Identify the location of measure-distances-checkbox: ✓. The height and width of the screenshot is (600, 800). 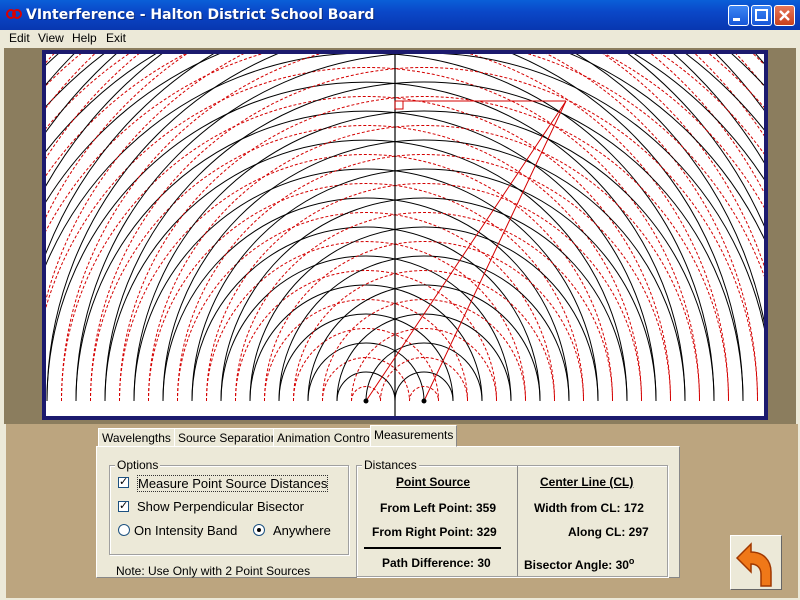
(123, 482).